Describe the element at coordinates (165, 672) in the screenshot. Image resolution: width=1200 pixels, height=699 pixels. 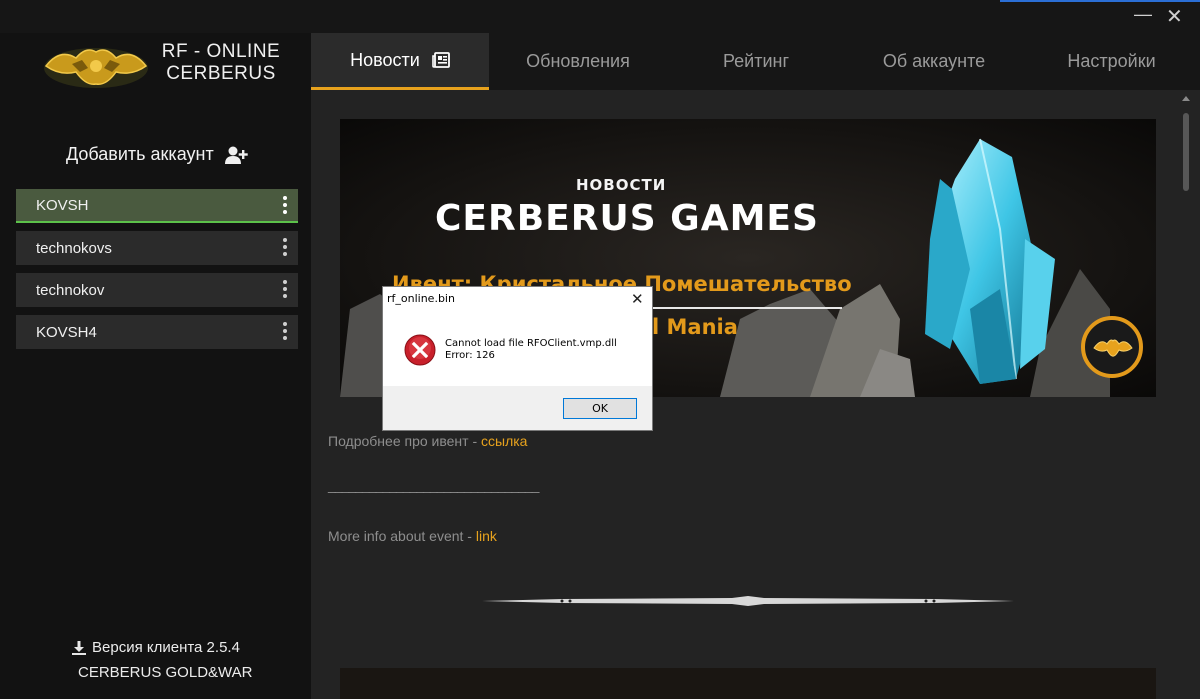
I see `server-label: CERBERUS GOLD&WAR` at that location.